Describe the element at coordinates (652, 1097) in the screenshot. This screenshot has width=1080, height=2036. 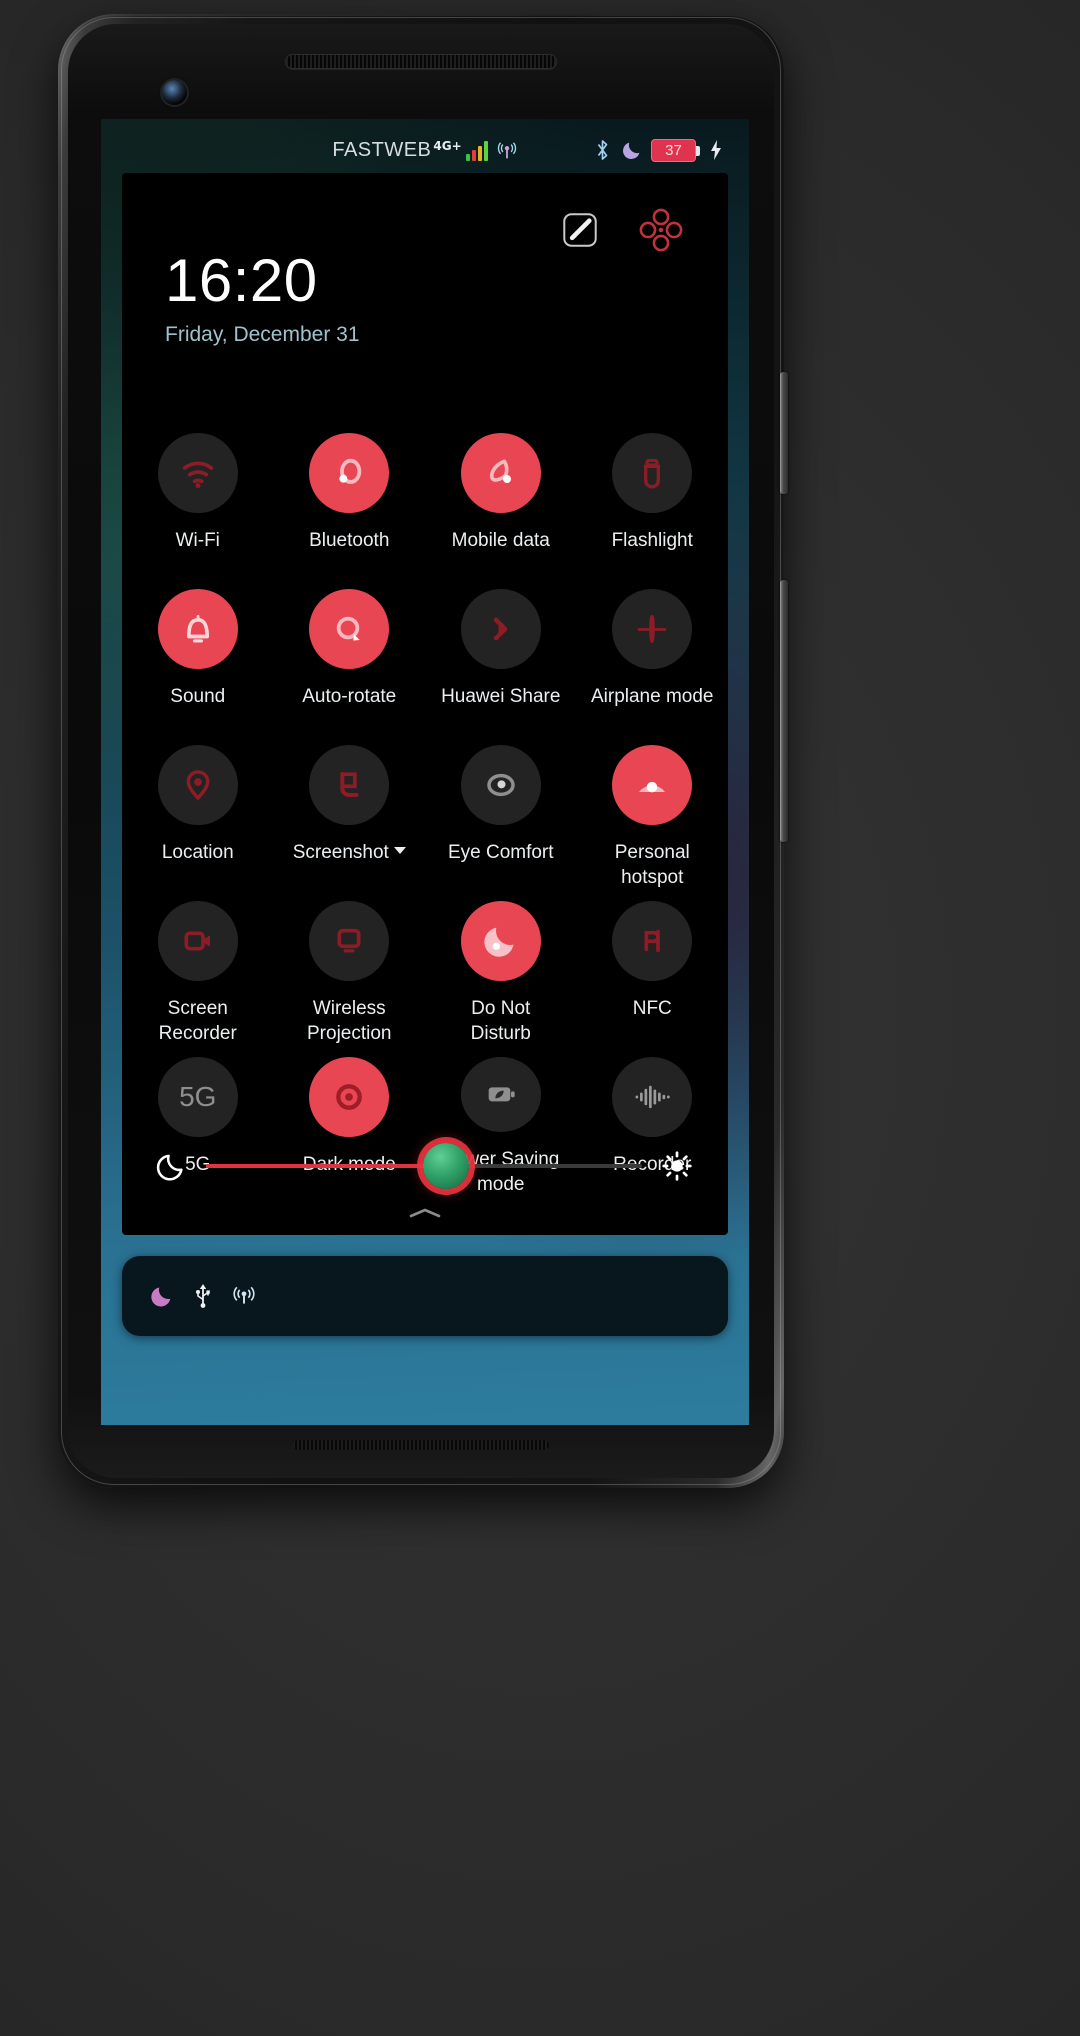
I see `recorder-icon` at that location.